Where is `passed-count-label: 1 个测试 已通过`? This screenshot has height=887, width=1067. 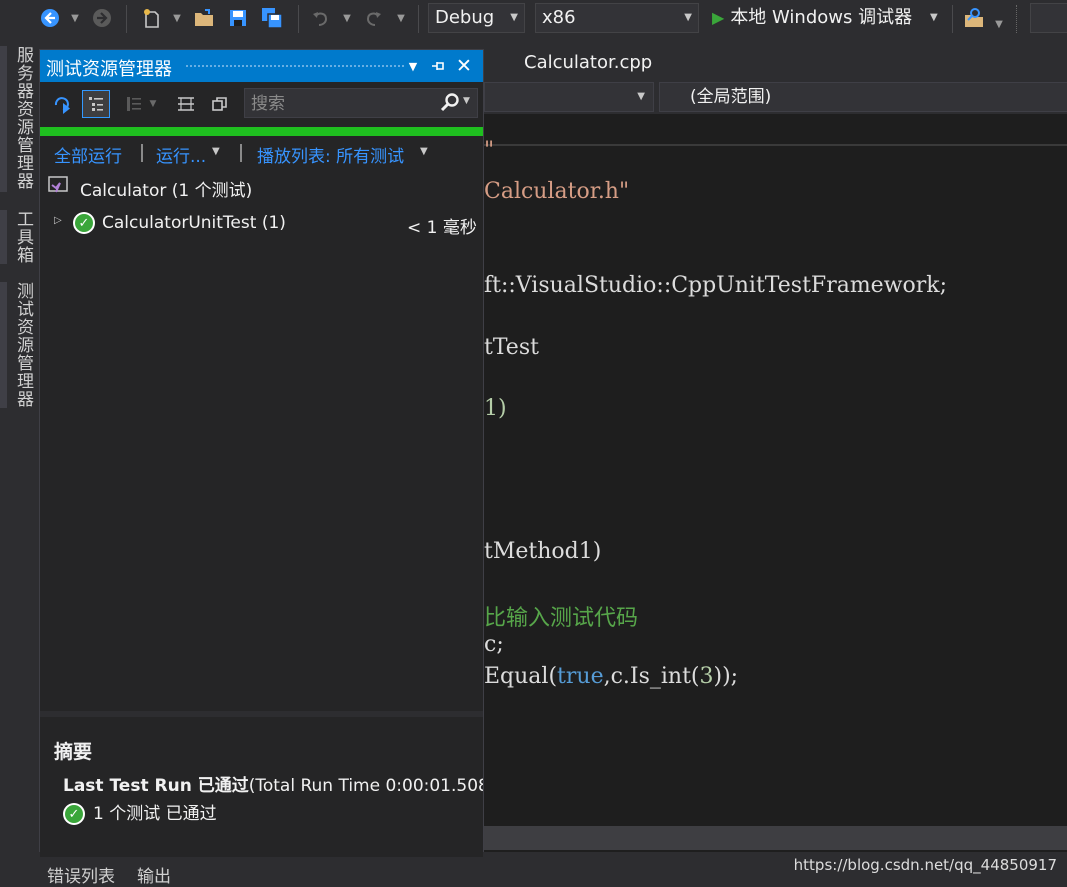 passed-count-label: 1 个测试 已通过 is located at coordinates (155, 814).